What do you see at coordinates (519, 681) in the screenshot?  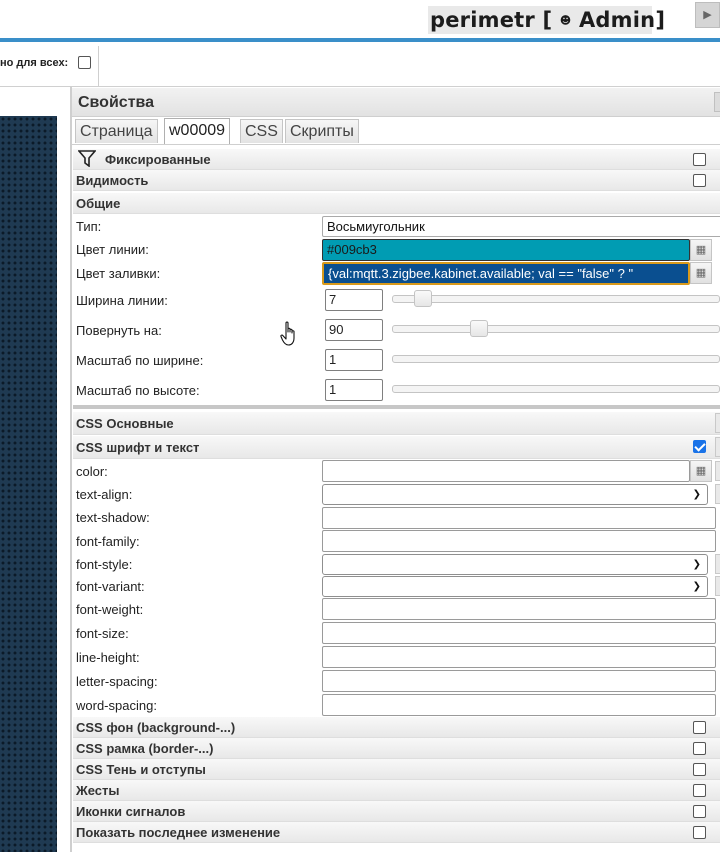 I see `css-letter-spacing-input` at bounding box center [519, 681].